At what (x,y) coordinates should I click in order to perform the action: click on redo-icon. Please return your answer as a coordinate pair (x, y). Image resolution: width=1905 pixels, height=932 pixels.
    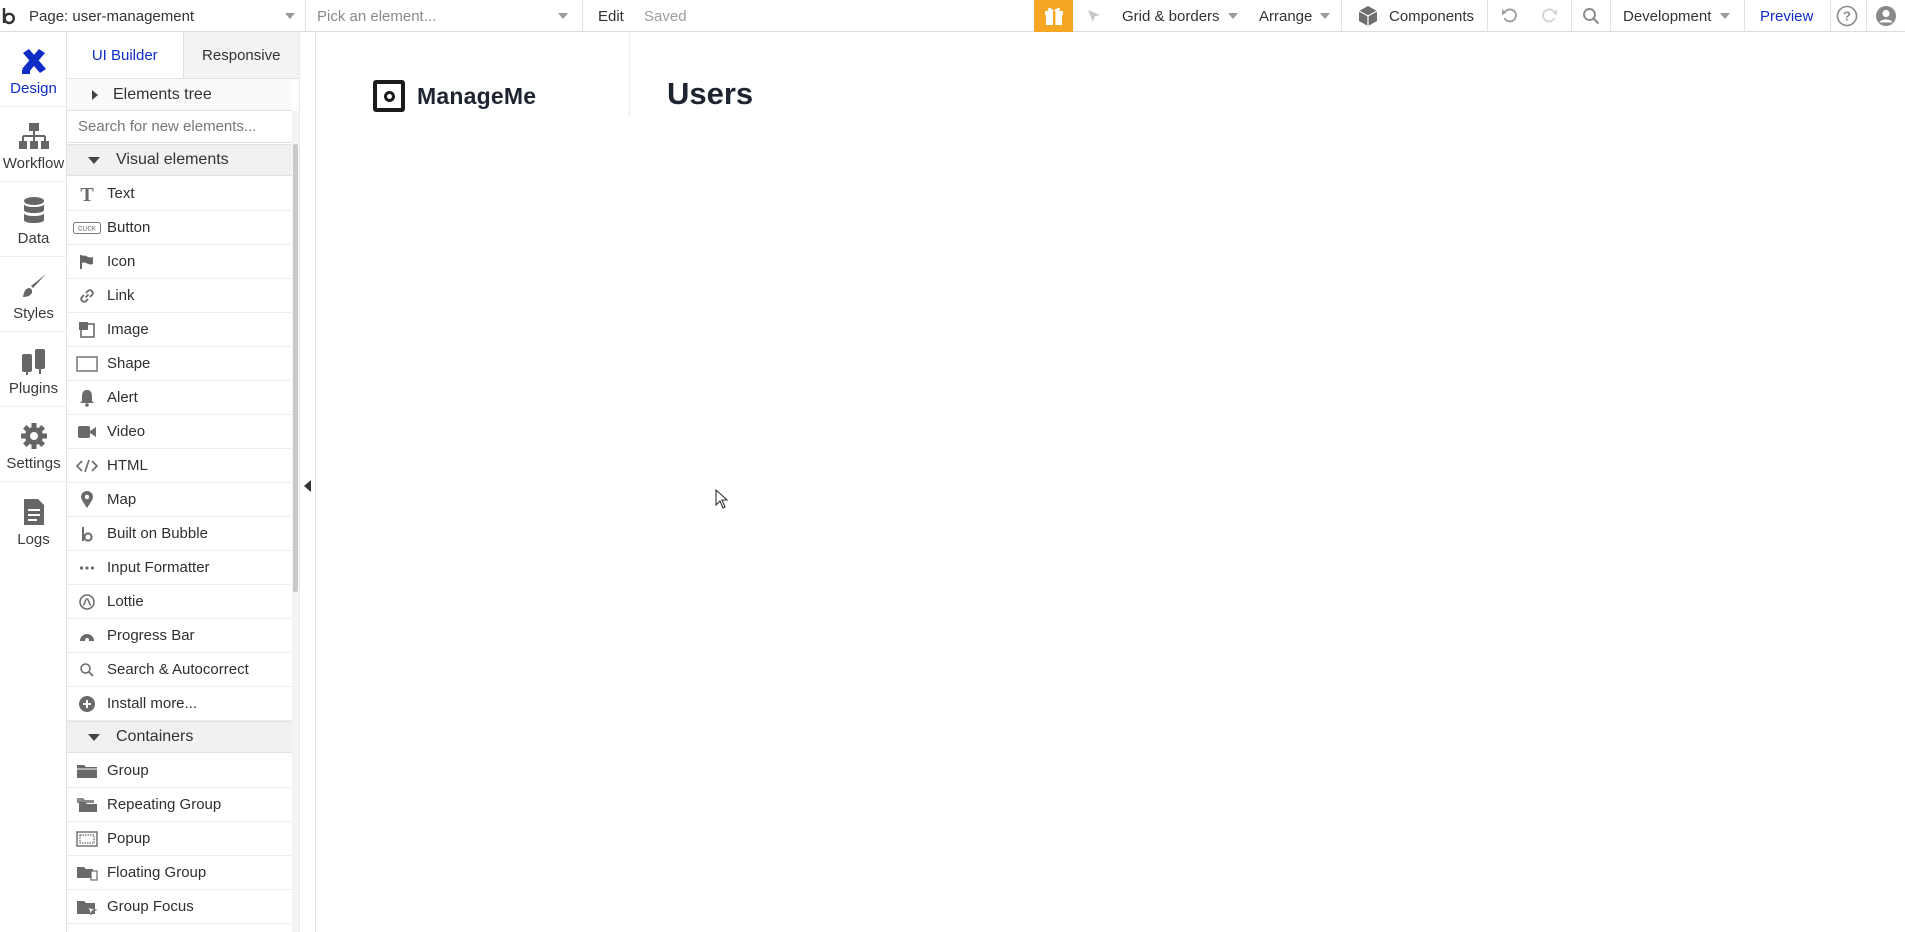
    Looking at the image, I should click on (1549, 16).